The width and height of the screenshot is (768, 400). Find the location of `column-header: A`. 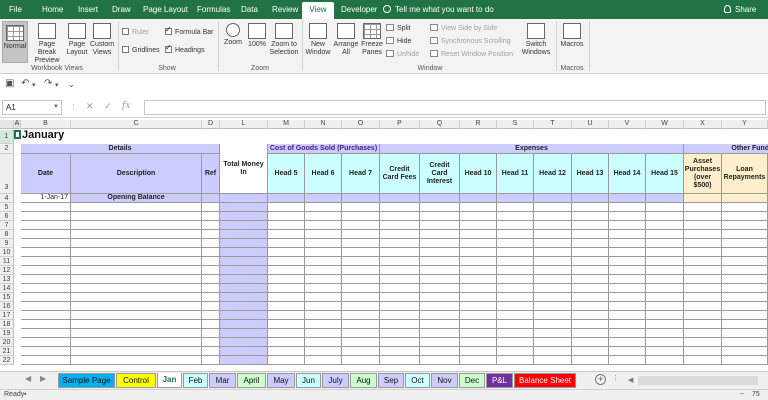

column-header: A is located at coordinates (17, 124).